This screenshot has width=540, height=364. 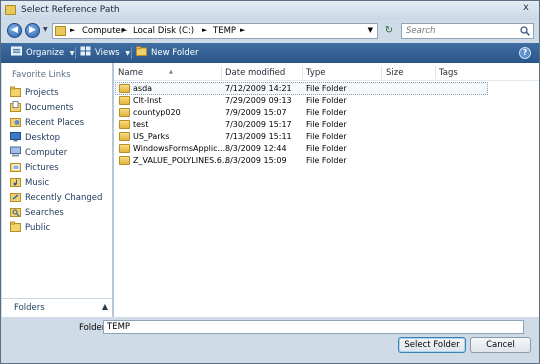 I want to click on views-label: Views, so click(x=107, y=53).